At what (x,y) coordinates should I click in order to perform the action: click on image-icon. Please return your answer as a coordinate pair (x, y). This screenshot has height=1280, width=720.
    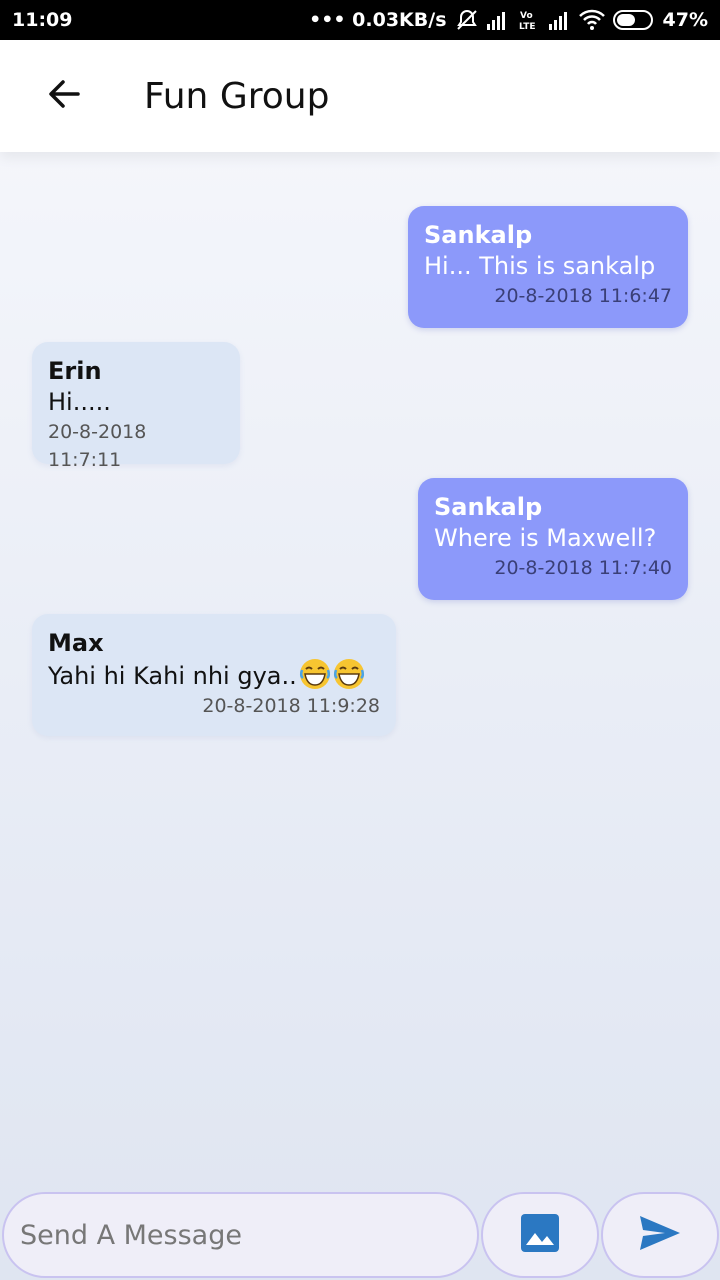
    Looking at the image, I should click on (540, 1235).